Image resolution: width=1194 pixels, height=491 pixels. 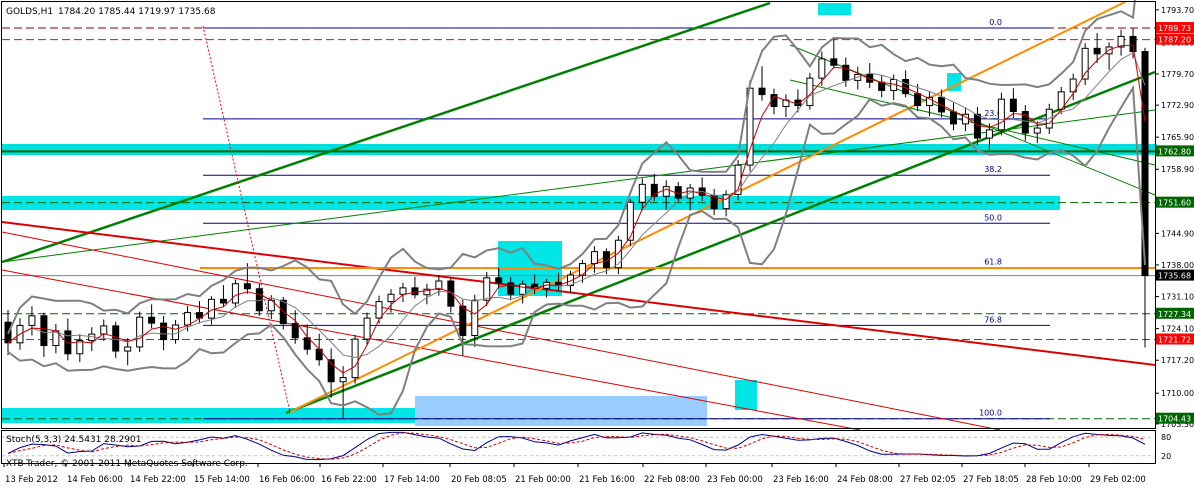 What do you see at coordinates (1177, 360) in the screenshot?
I see `y-tick-label: 1717.20` at bounding box center [1177, 360].